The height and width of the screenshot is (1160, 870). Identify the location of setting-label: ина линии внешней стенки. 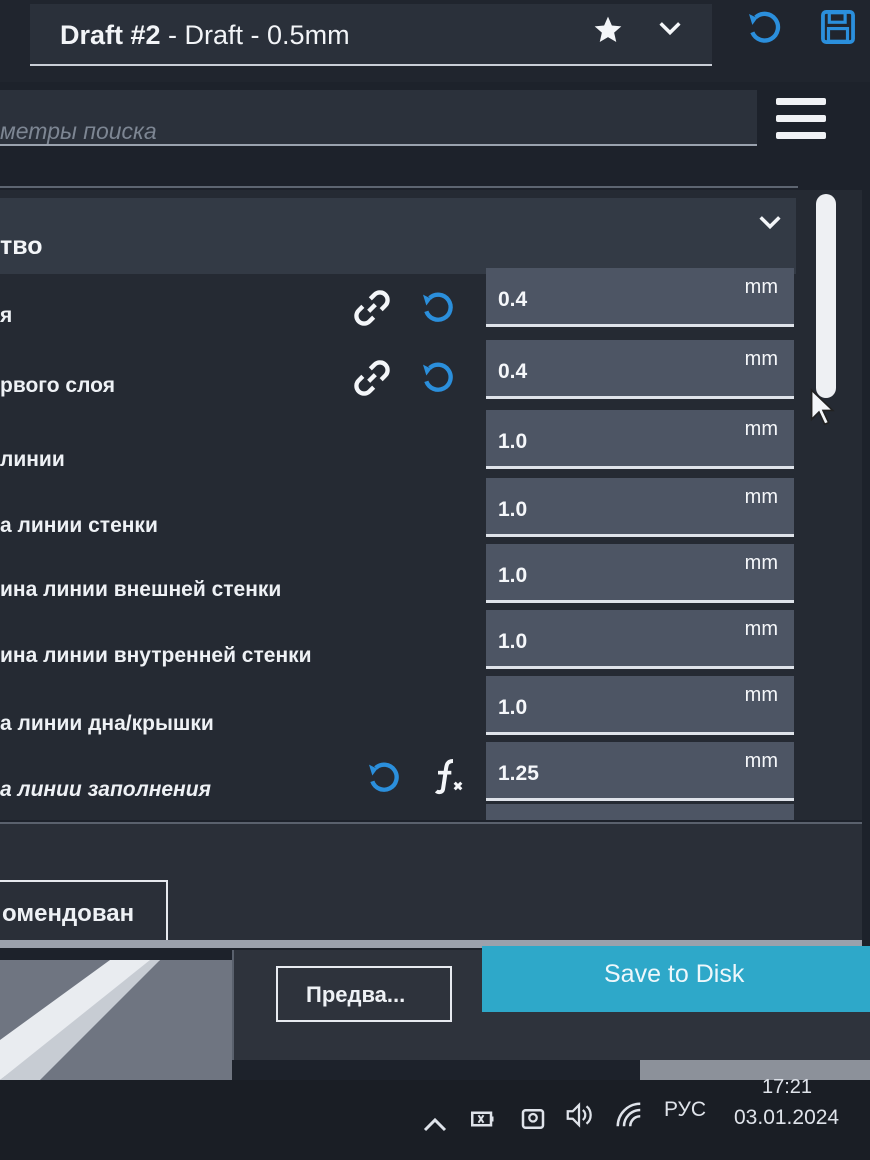
(141, 589).